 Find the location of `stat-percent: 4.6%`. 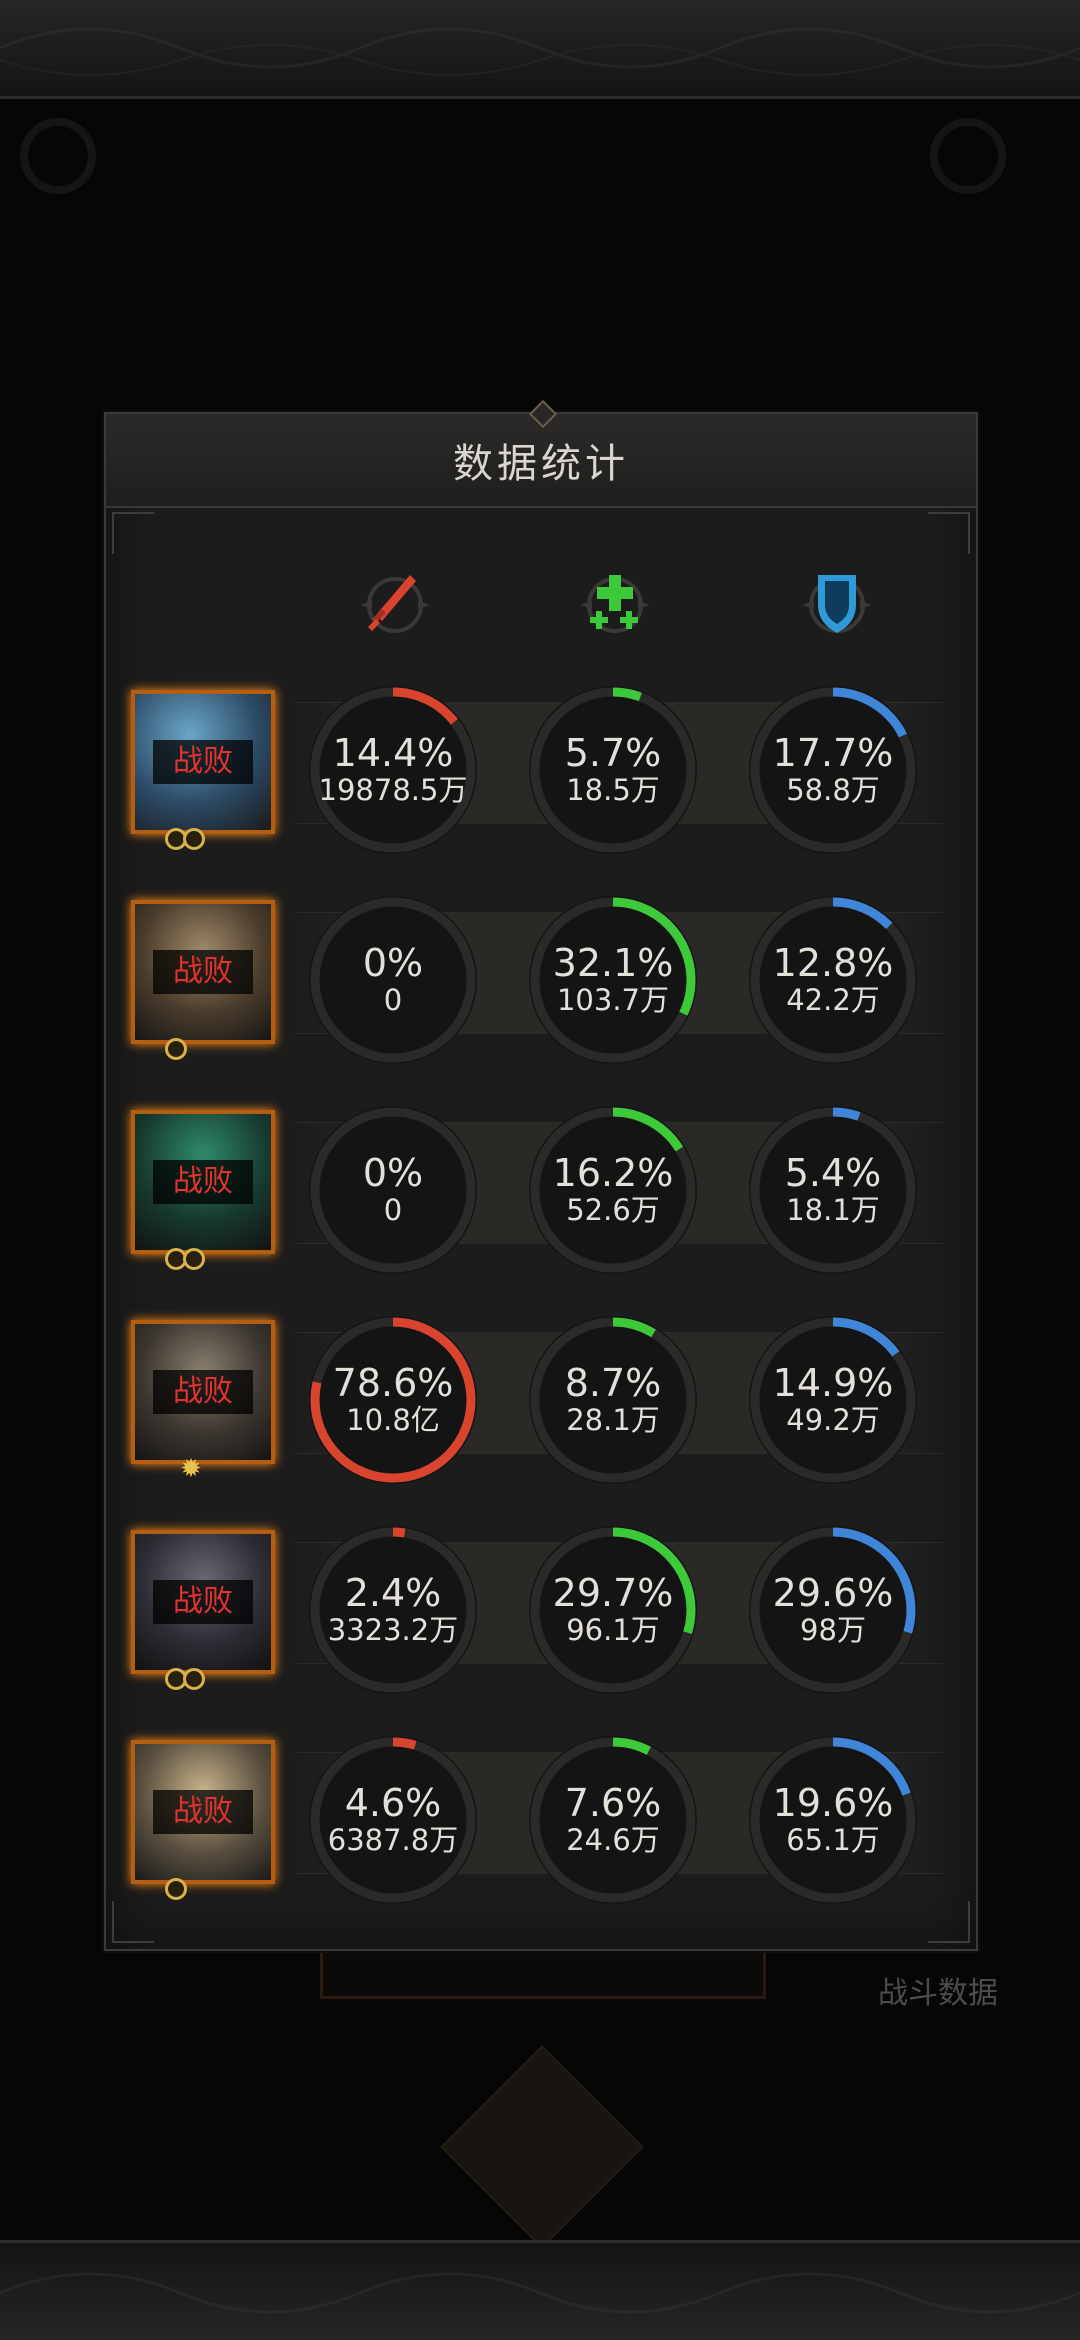

stat-percent: 4.6% is located at coordinates (393, 1803).